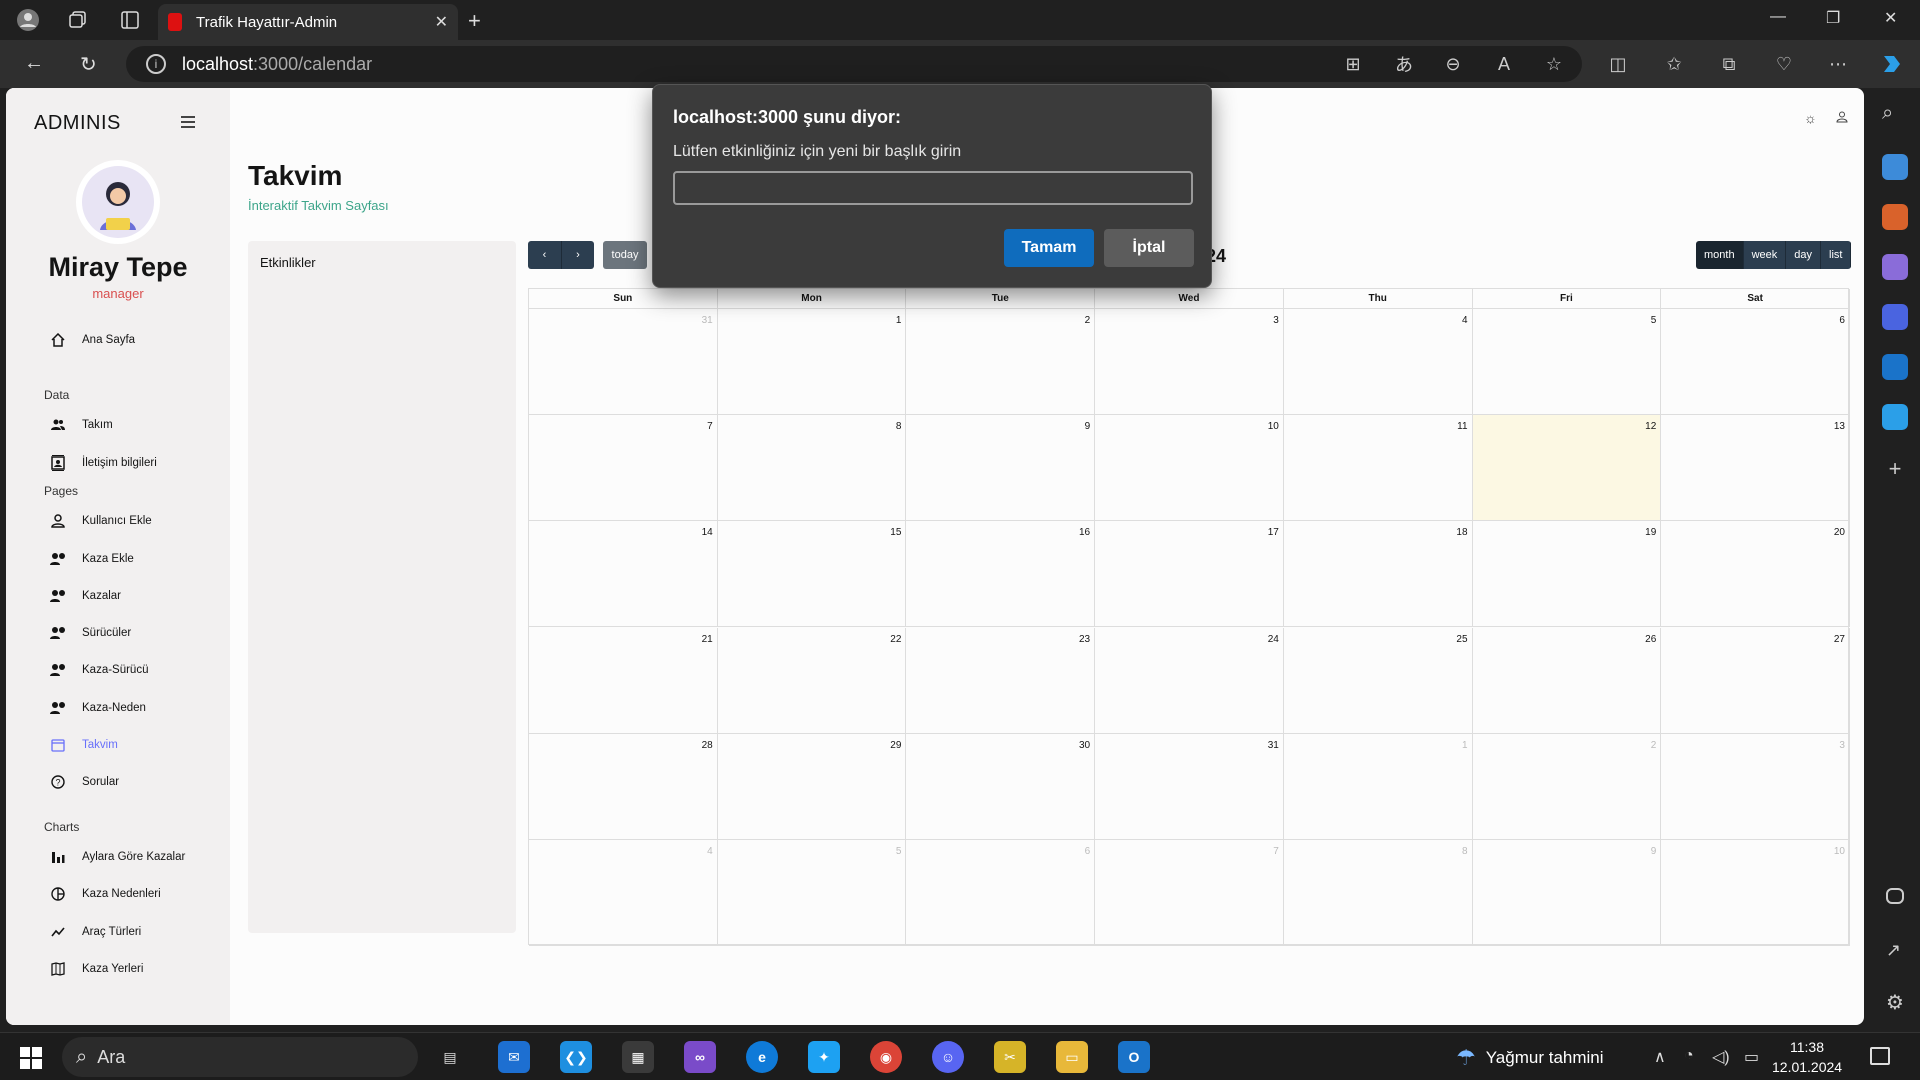 The height and width of the screenshot is (1080, 1920). Describe the element at coordinates (1189, 680) in the screenshot. I see `day-cell: 24` at that location.